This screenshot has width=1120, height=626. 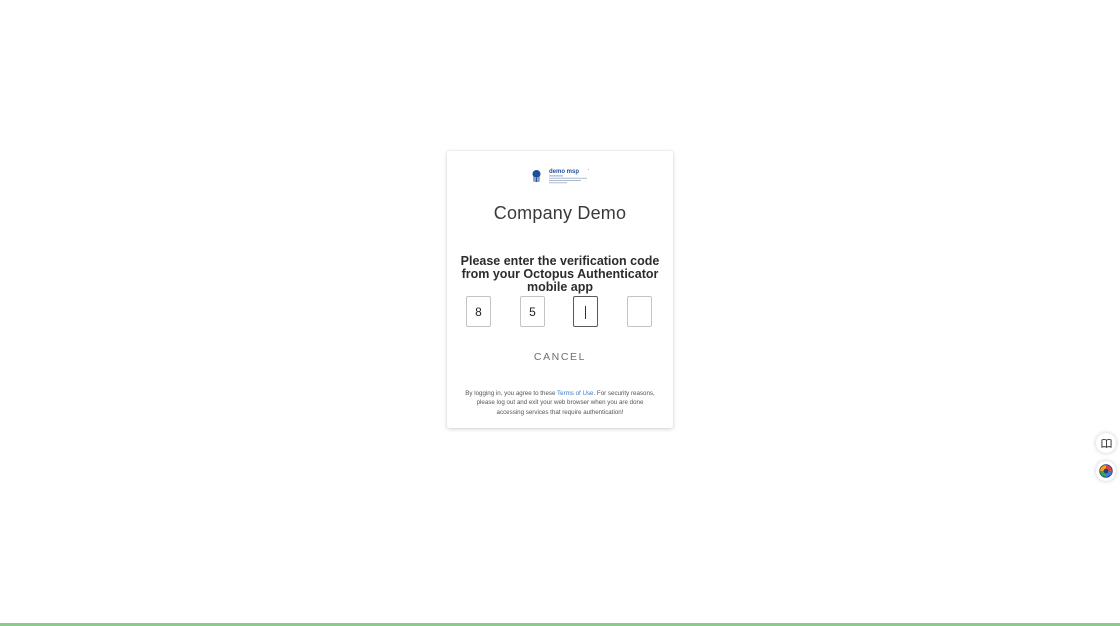 I want to click on text-caret, so click(x=585, y=312).